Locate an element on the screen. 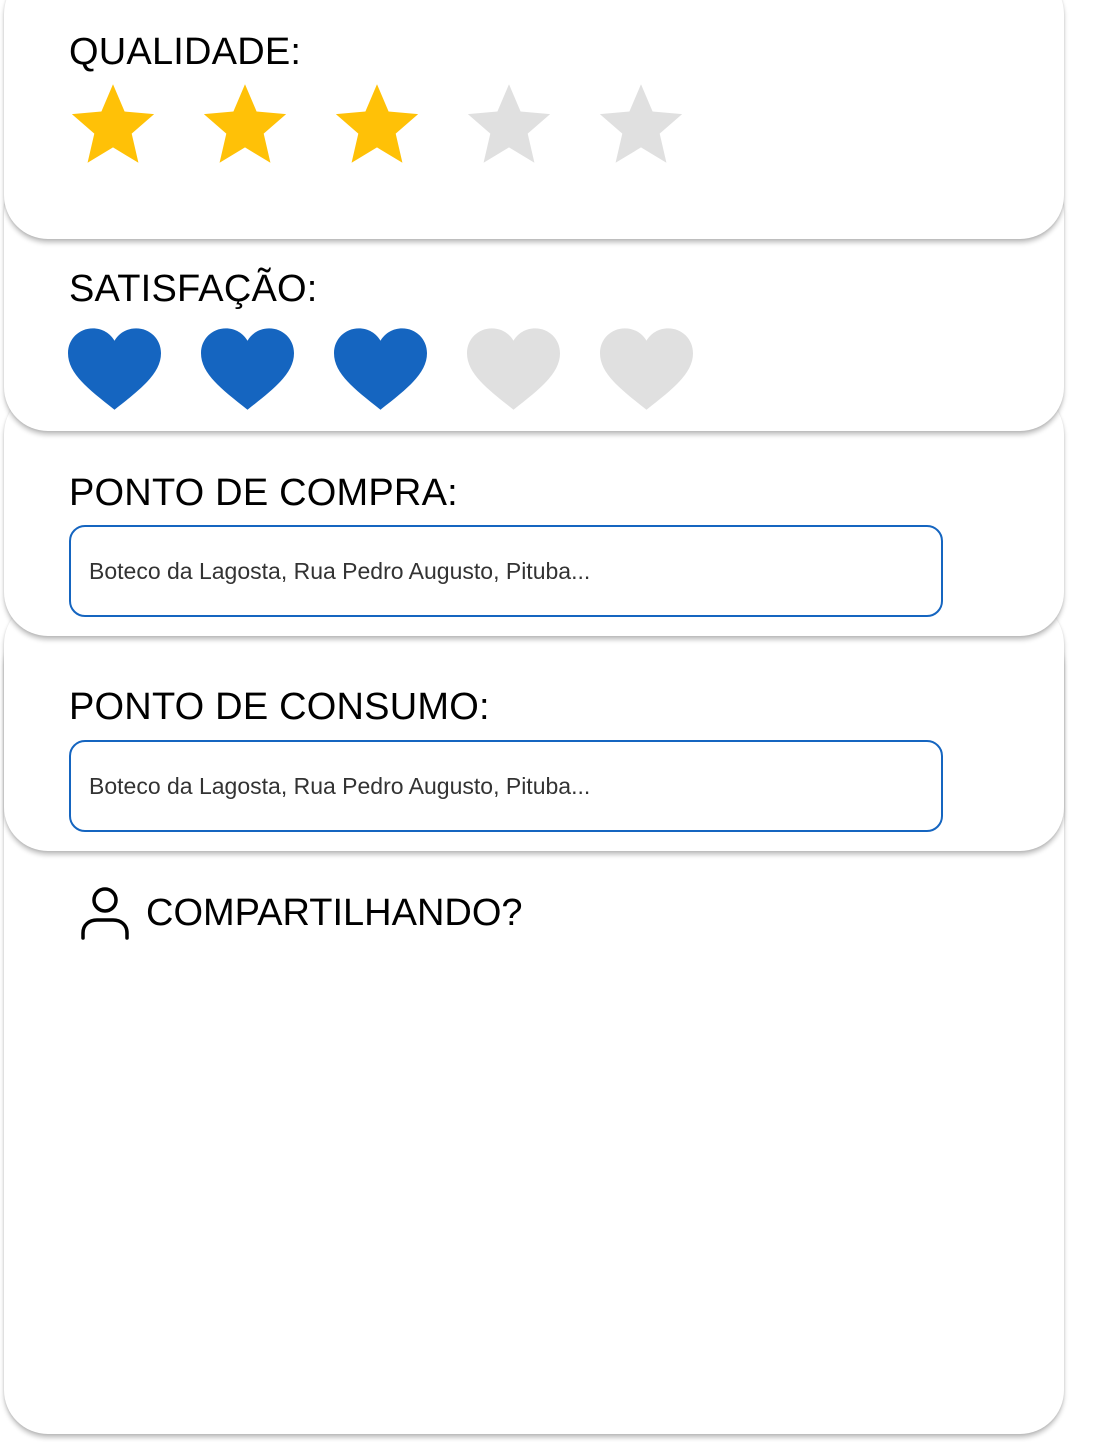 This screenshot has height=1442, width=1096. quality-title: QUALIDADE: is located at coordinates (185, 52).